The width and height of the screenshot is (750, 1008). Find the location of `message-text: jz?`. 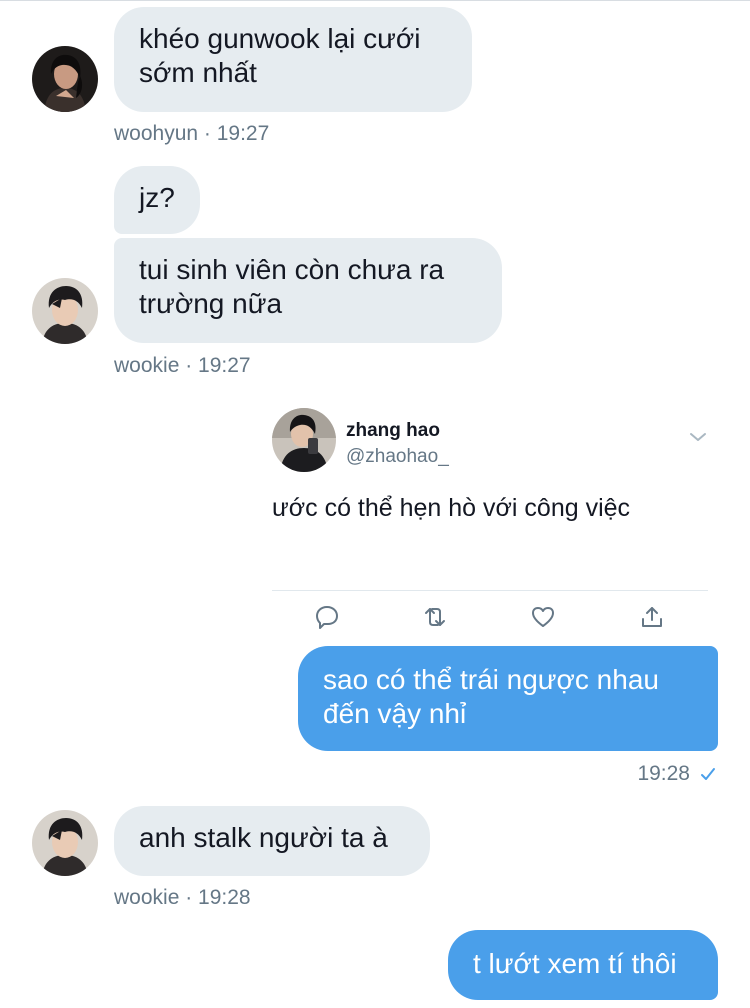

message-text: jz? is located at coordinates (157, 197).